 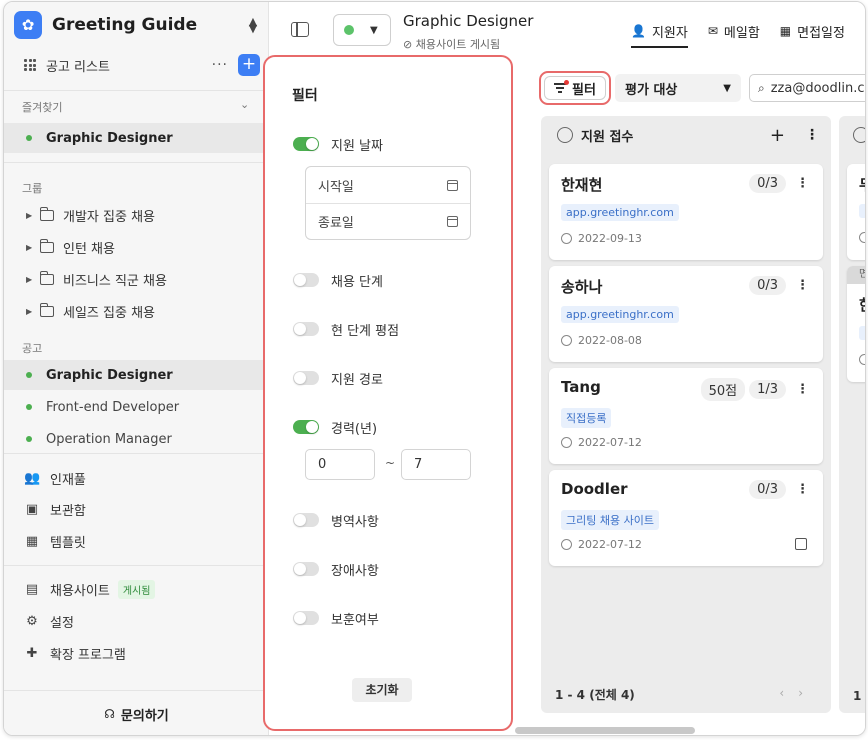 I want to click on calendar-icon, so click(x=452, y=185).